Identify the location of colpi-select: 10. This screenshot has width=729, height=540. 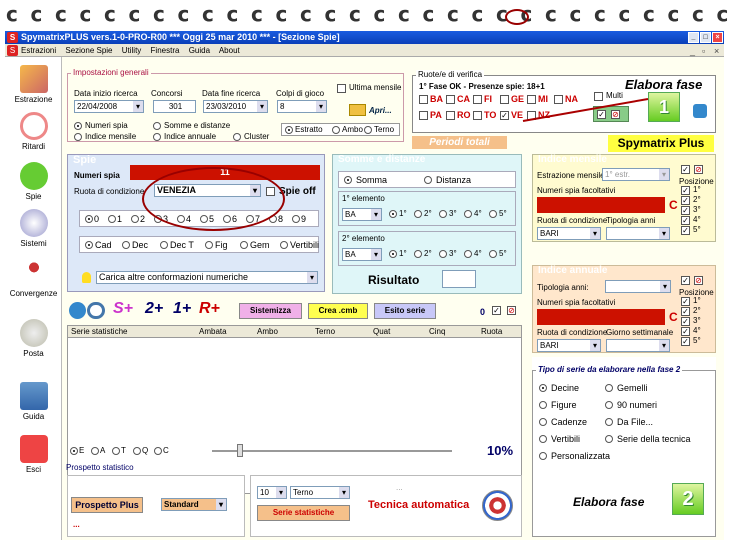
(272, 492).